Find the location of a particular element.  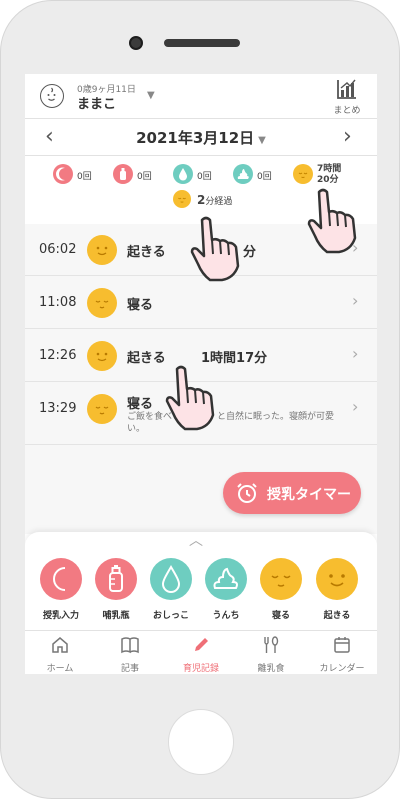

date-caret-icon: ▼ is located at coordinates (262, 140).